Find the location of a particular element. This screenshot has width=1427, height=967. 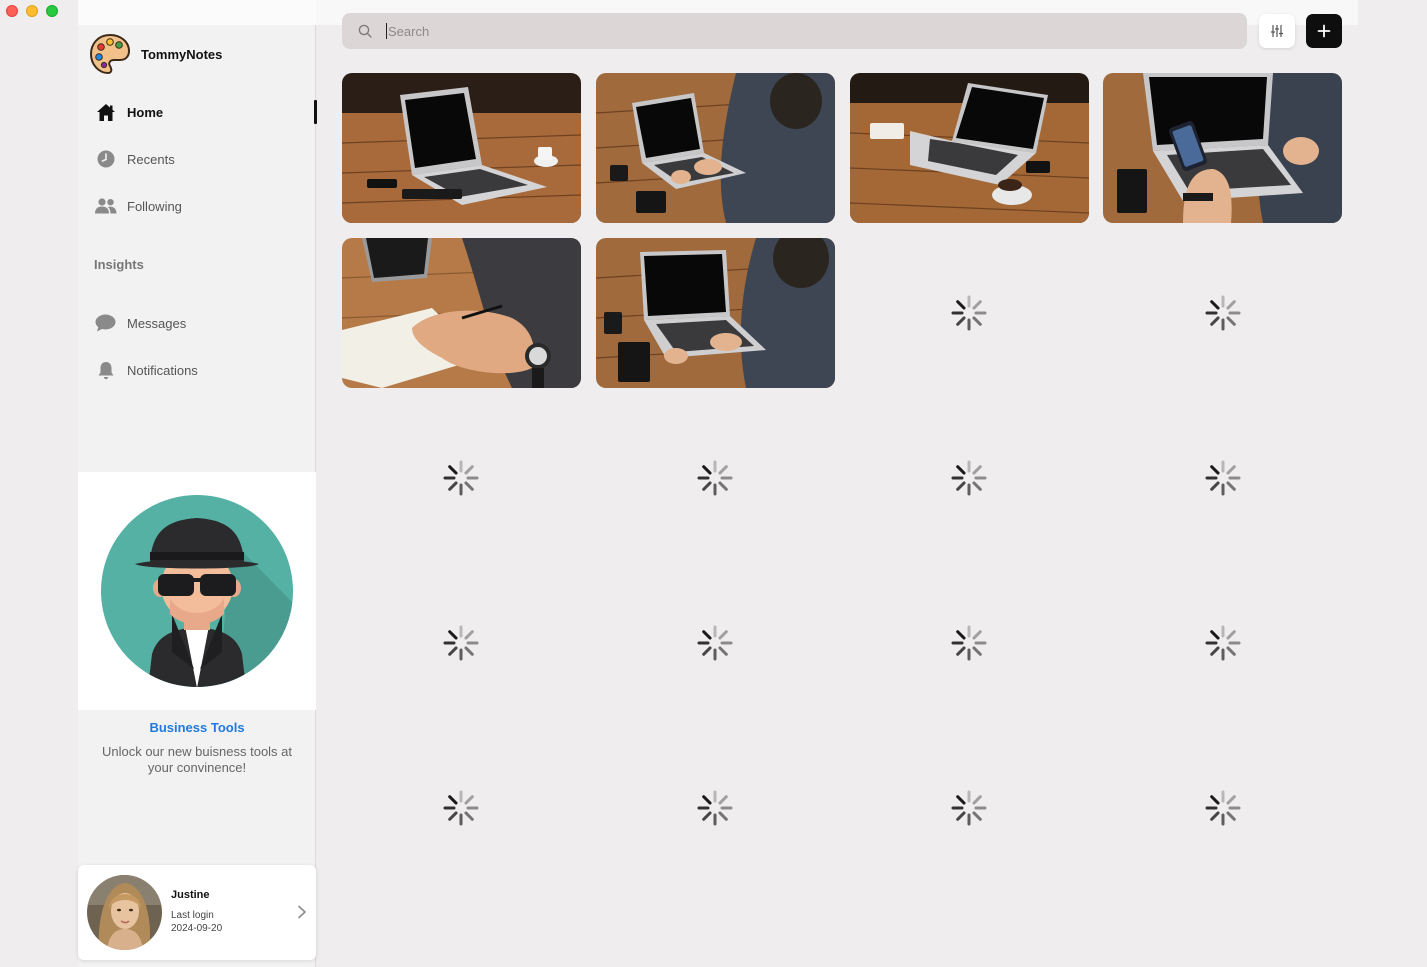

zoom-window-button is located at coordinates (52, 11).